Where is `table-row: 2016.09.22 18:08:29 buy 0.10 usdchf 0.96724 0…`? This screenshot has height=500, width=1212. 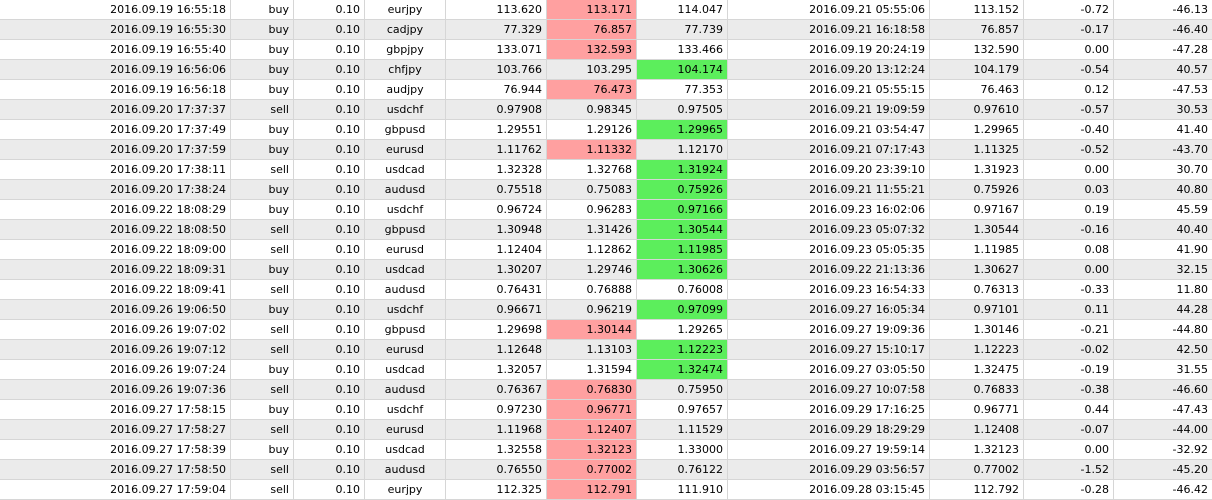
table-row: 2016.09.22 18:08:29 buy 0.10 usdchf 0.96724 0… is located at coordinates (606, 210).